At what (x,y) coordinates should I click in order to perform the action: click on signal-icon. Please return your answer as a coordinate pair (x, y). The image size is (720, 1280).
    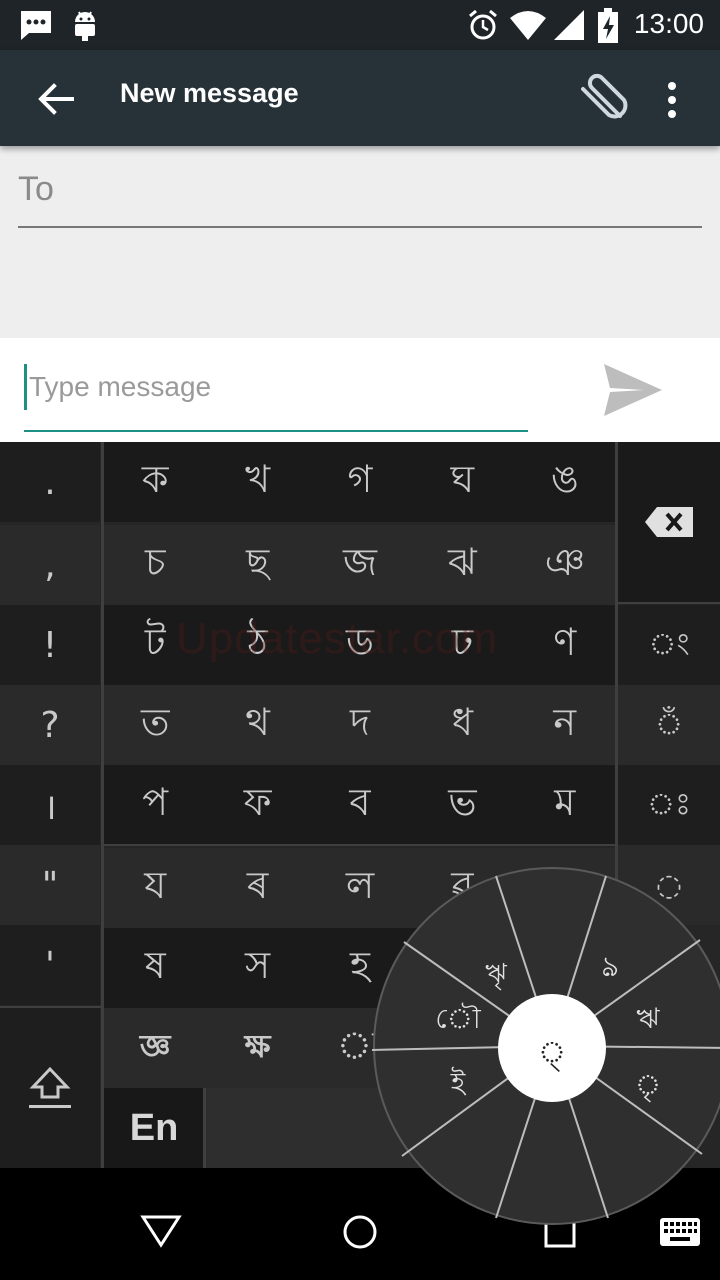
    Looking at the image, I should click on (569, 25).